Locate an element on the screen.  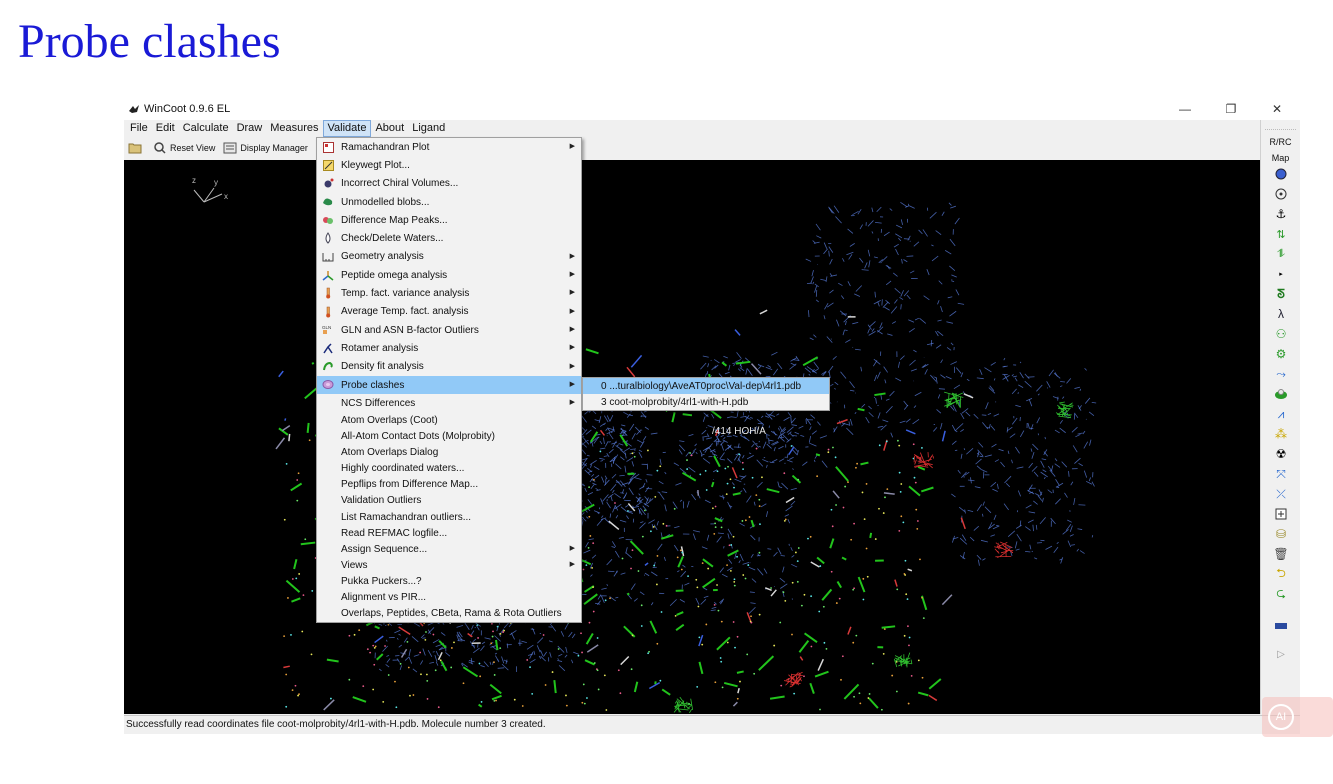
sequence-view-icon is located at coordinates (1281, 626).